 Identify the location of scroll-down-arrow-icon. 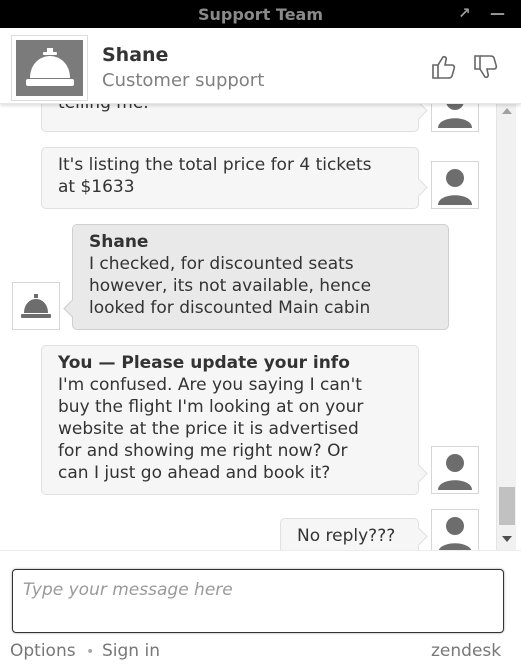
(507, 539).